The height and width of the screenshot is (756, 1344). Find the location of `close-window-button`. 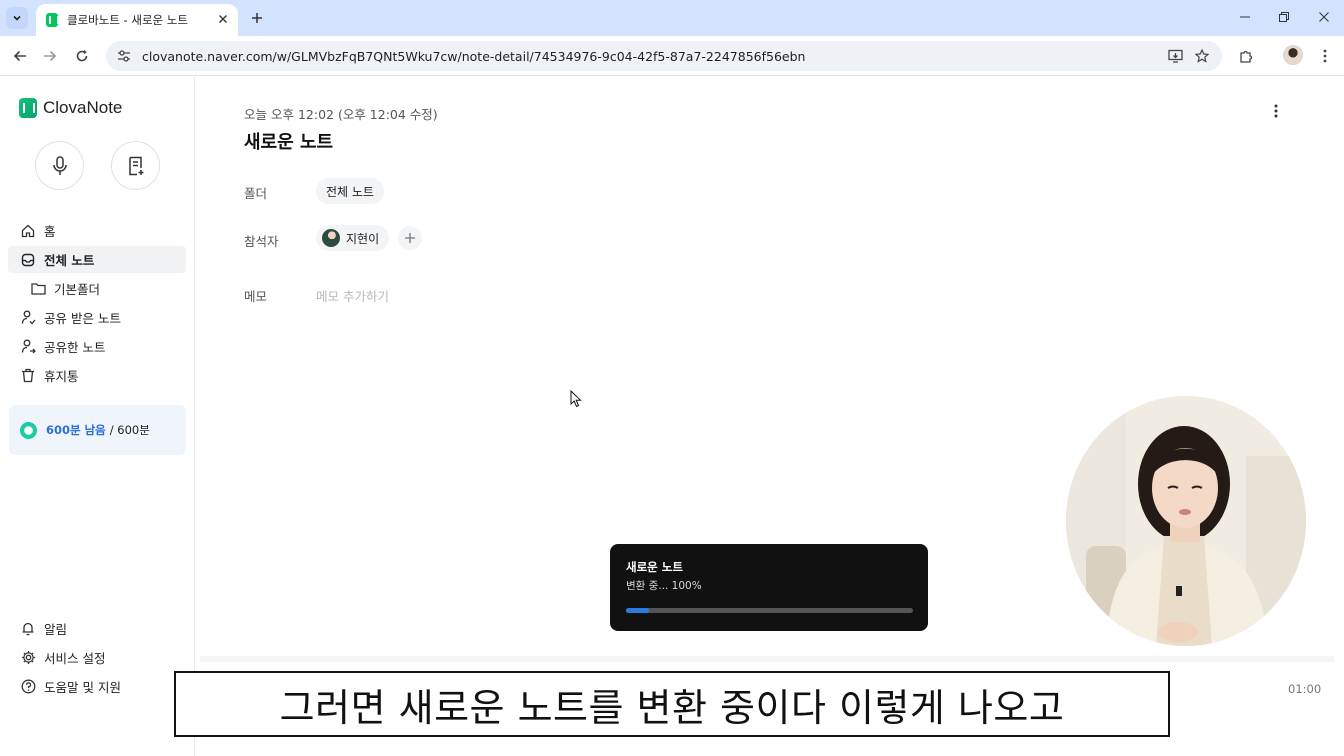

close-window-button is located at coordinates (1324, 17).